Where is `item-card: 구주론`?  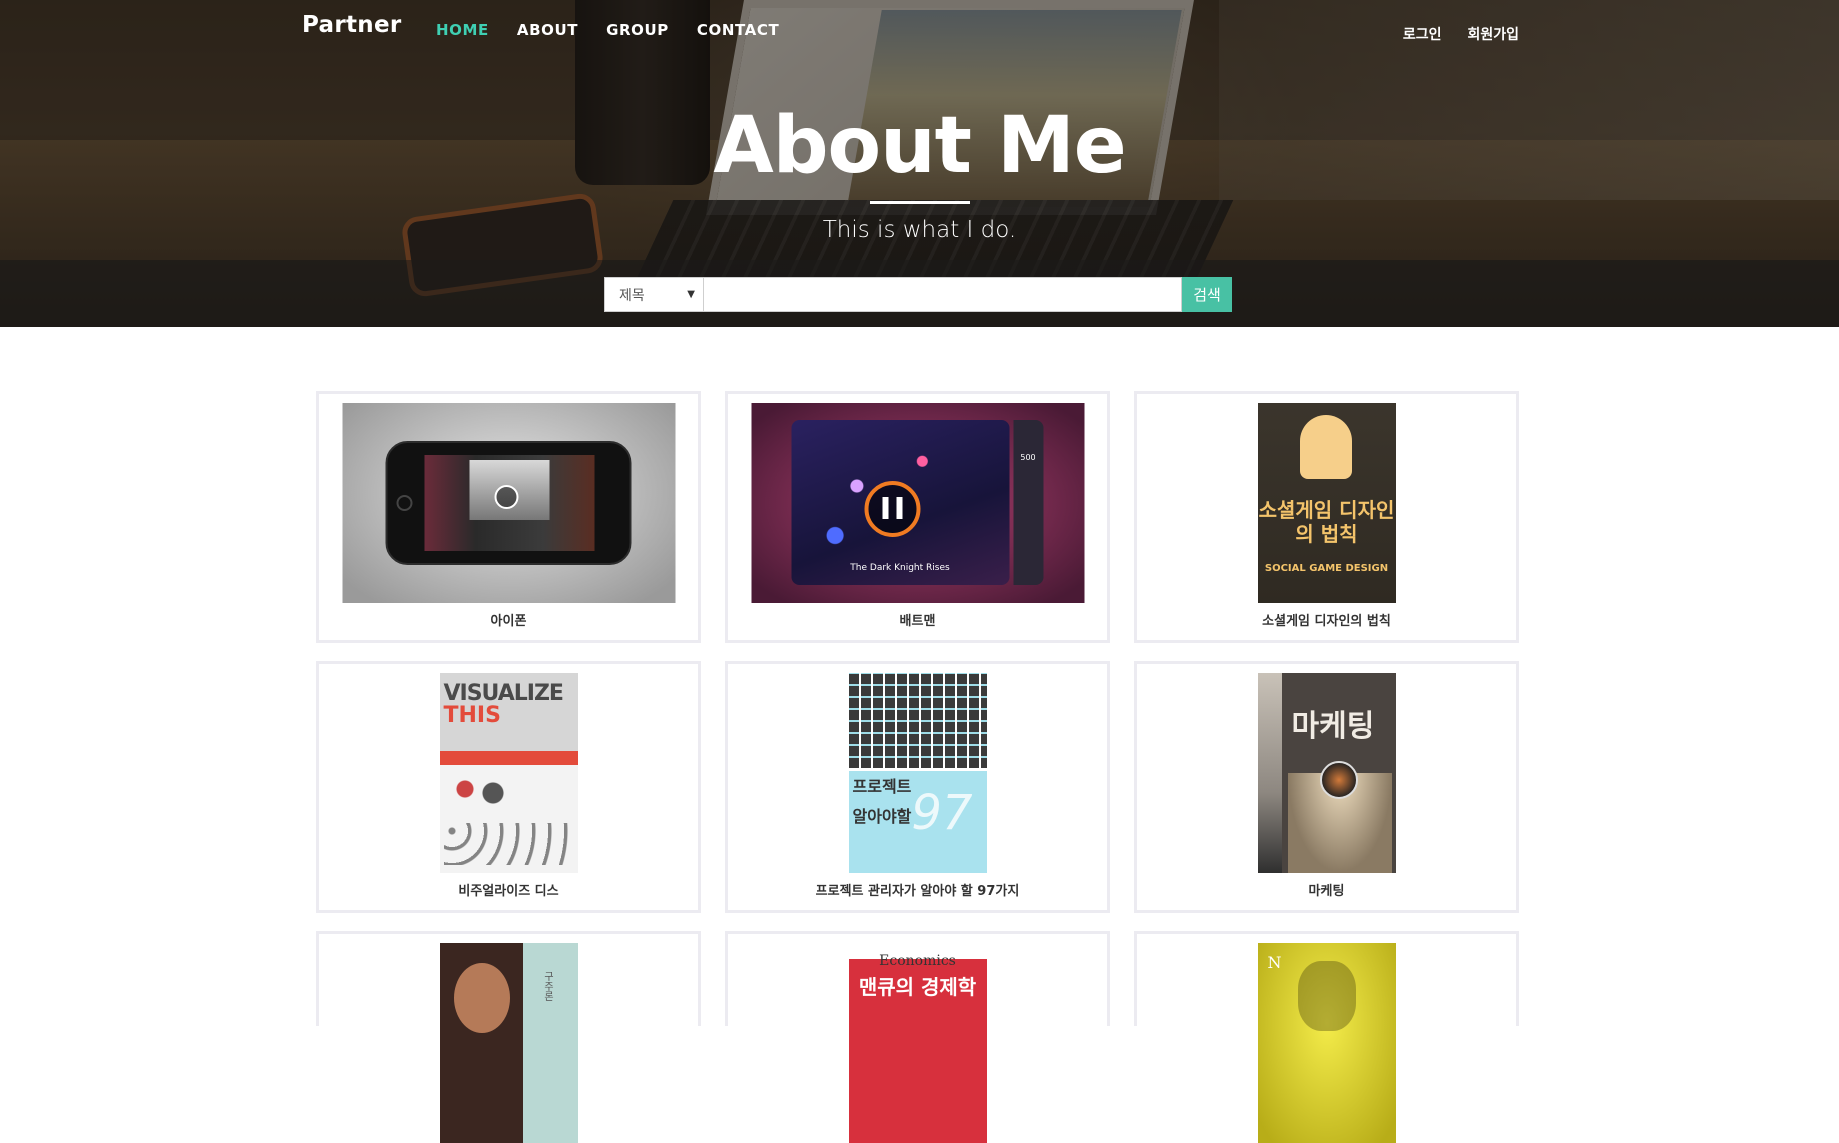
item-card: 구주론 is located at coordinates (508, 1037).